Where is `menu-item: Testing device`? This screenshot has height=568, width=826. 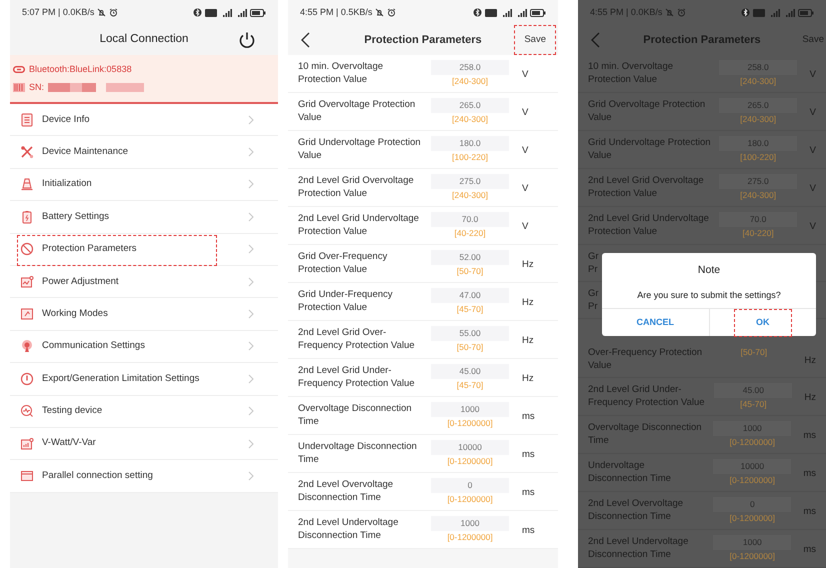 menu-item: Testing device is located at coordinates (144, 412).